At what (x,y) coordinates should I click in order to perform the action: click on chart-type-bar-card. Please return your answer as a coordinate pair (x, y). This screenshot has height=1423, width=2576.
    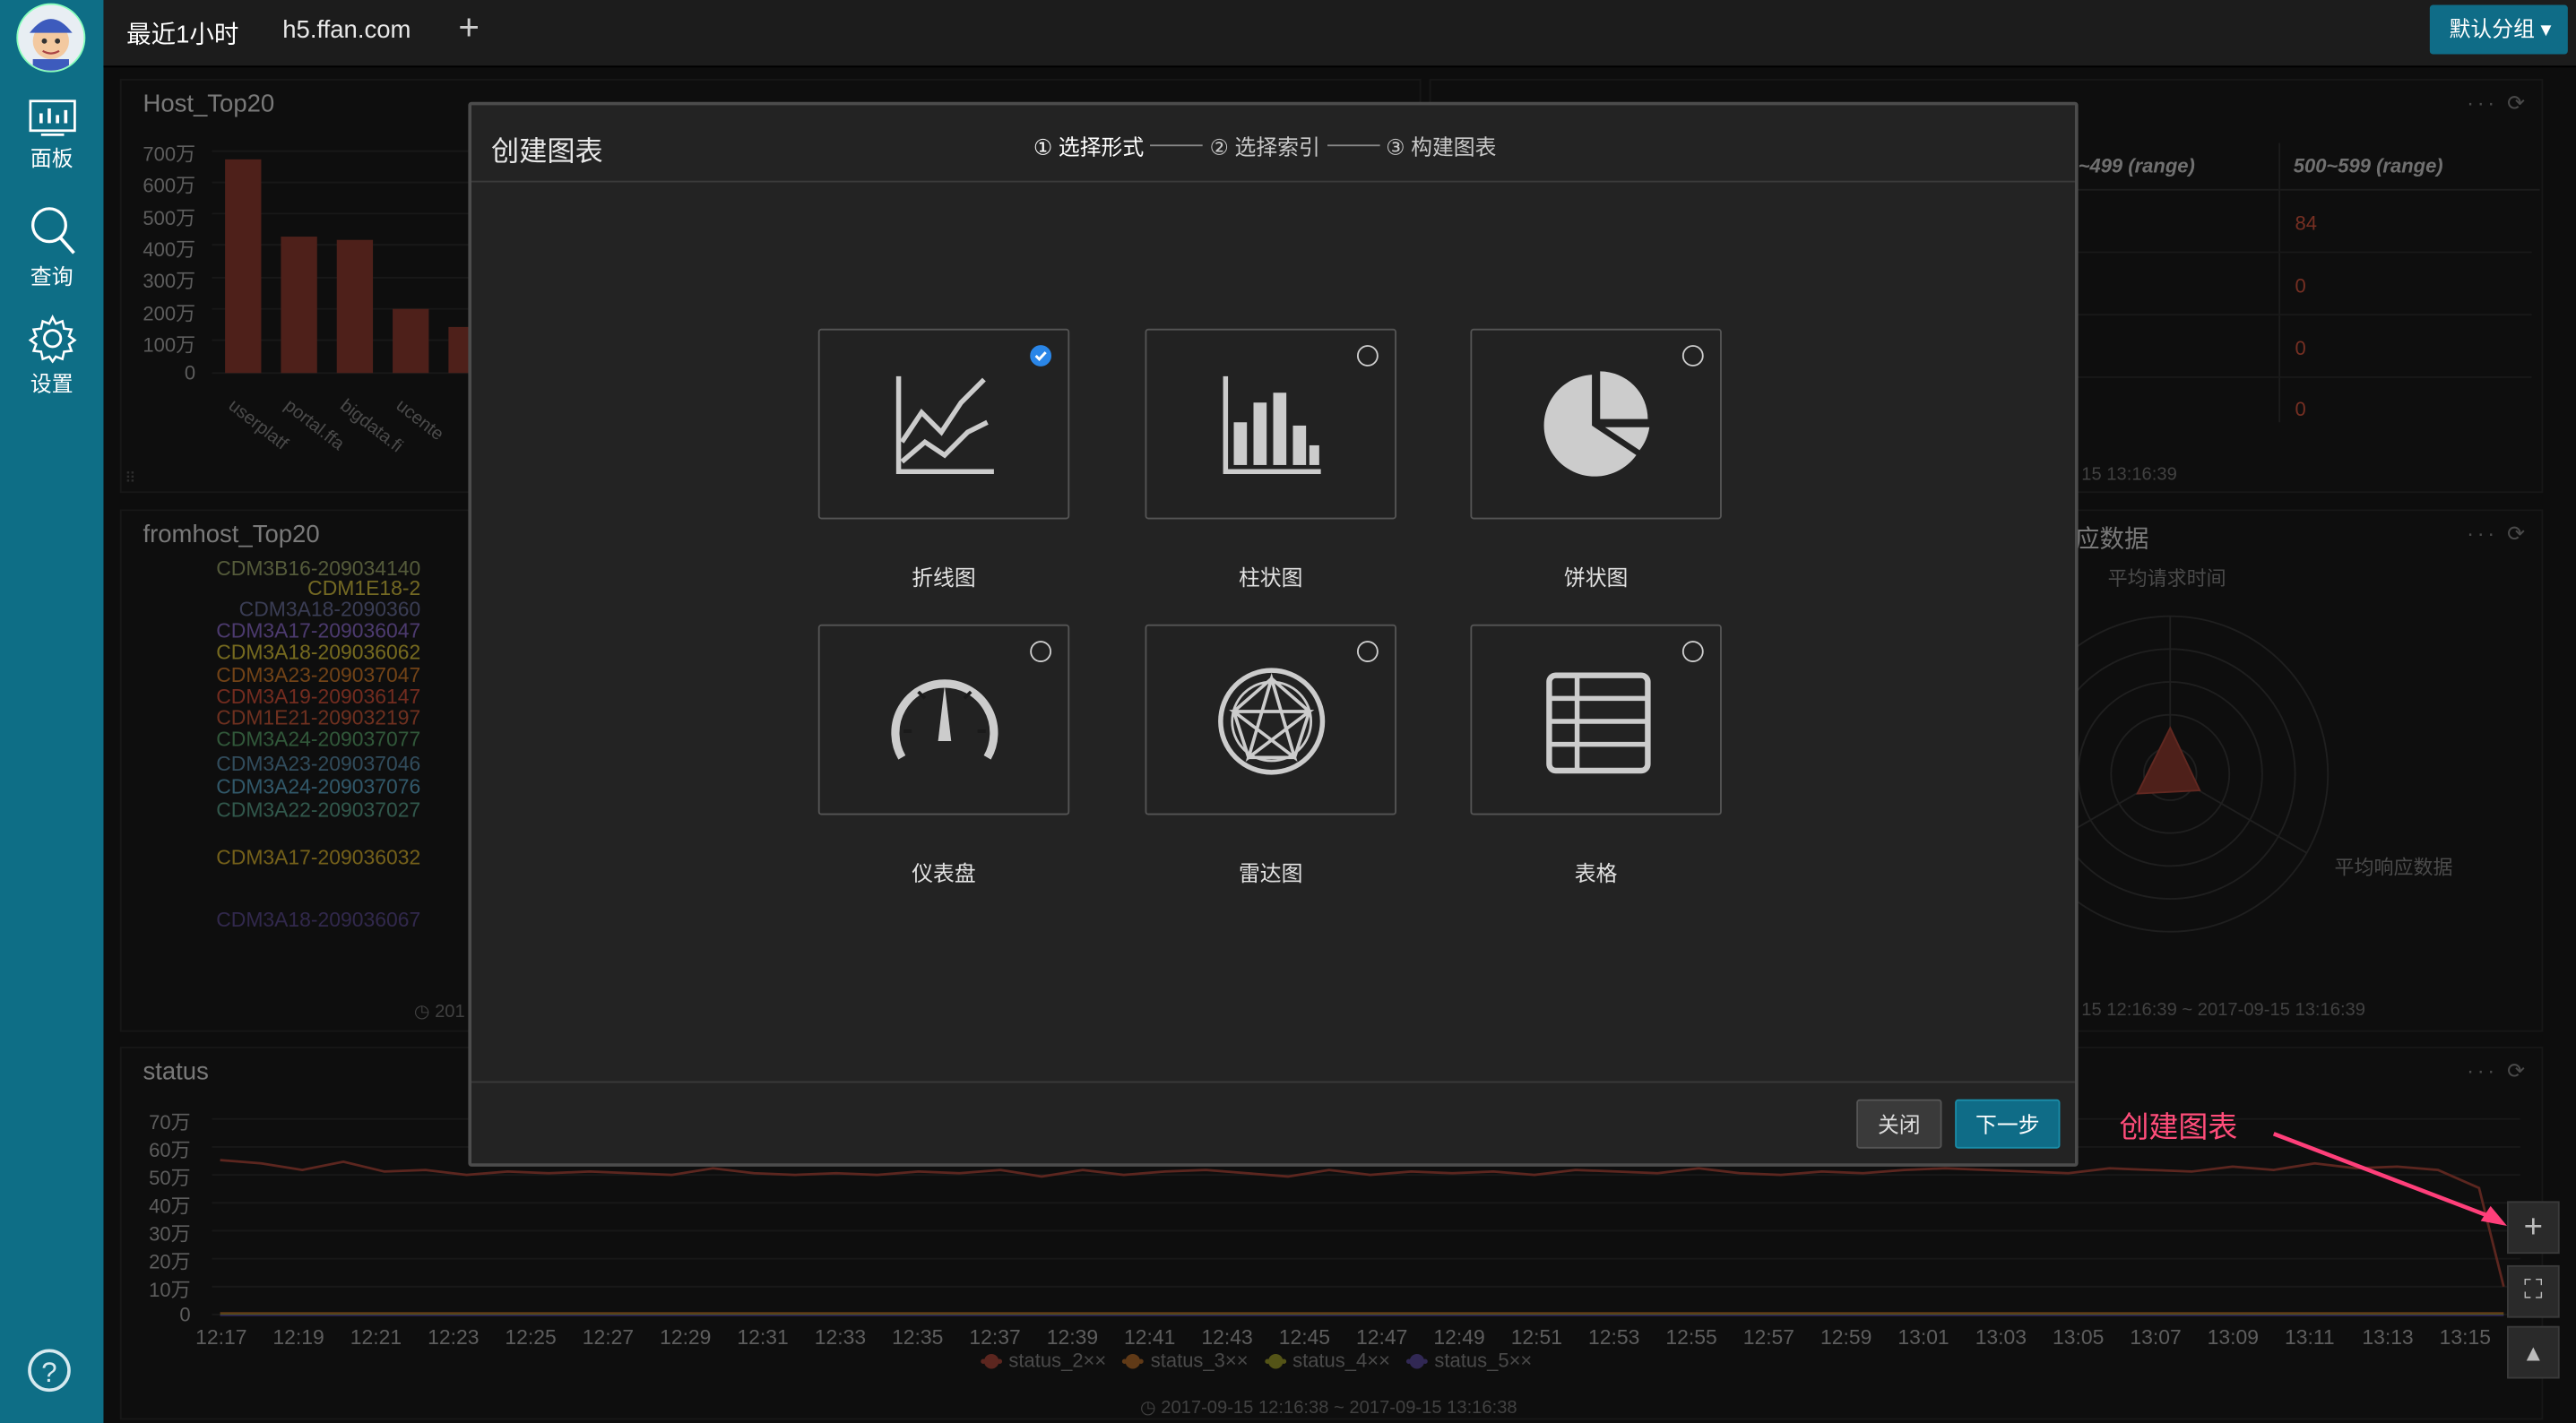
    Looking at the image, I should click on (1270, 424).